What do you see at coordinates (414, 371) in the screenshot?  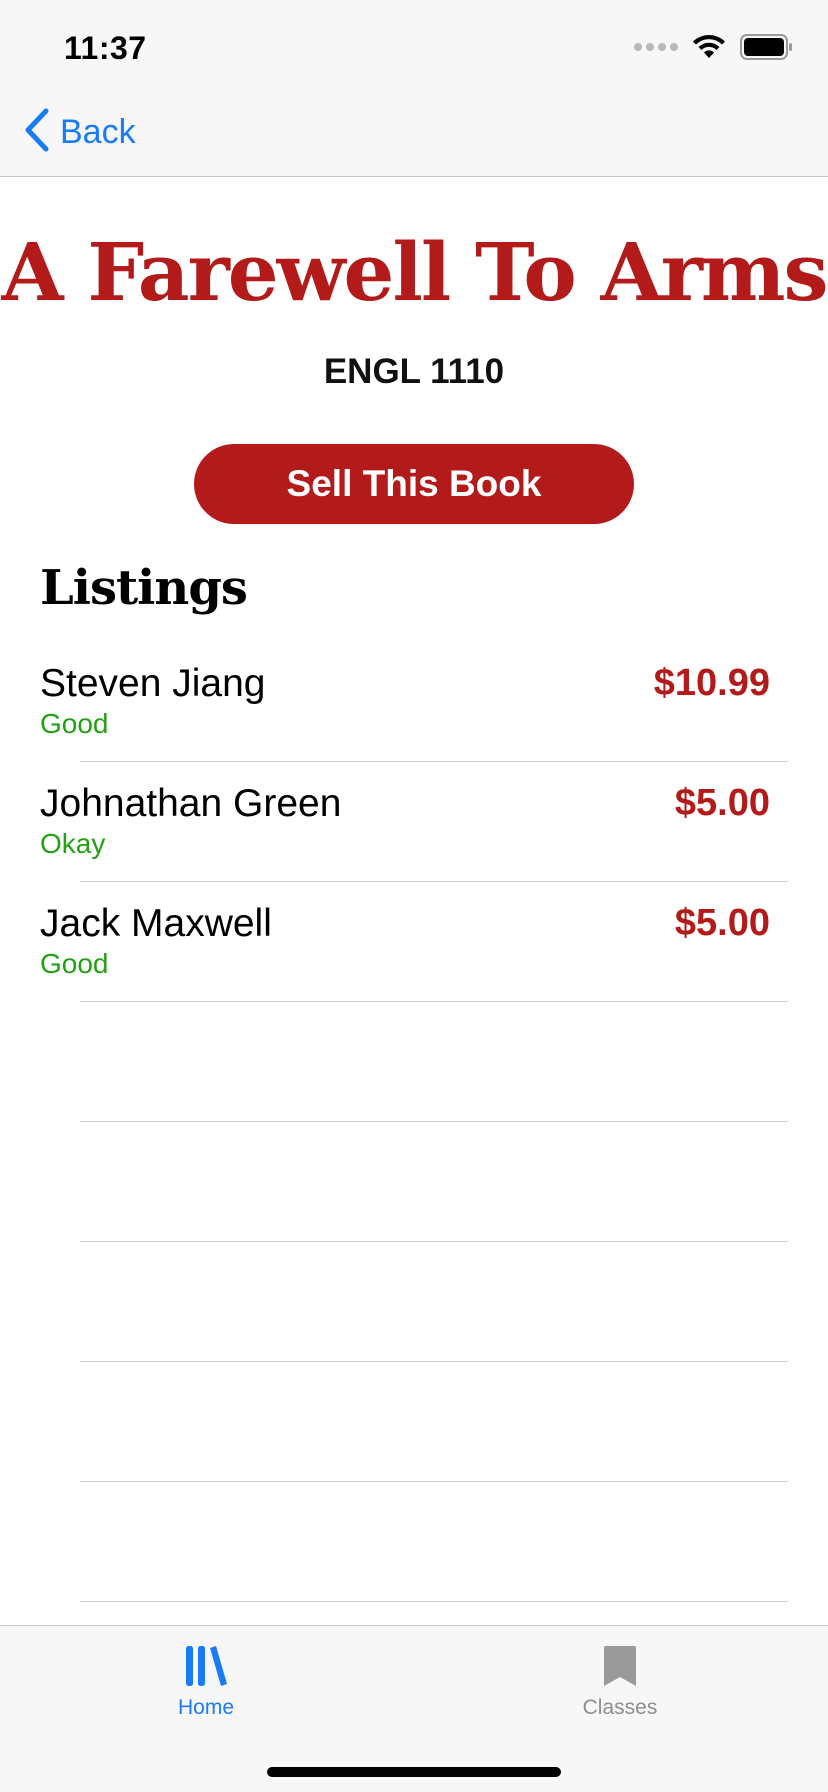 I see `course-code: ENGL 1110` at bounding box center [414, 371].